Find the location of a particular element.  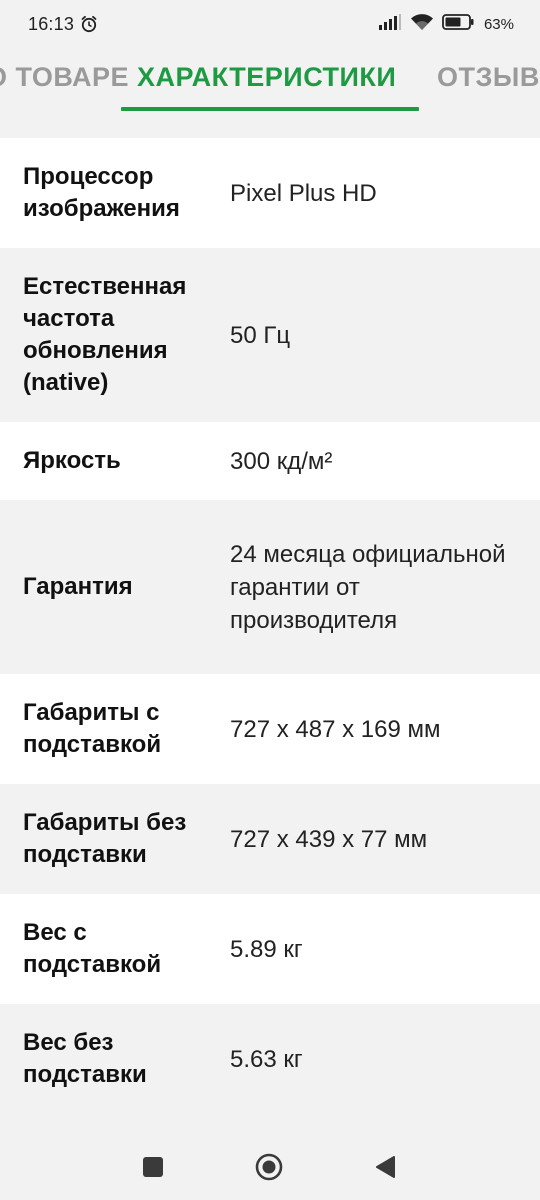

spec-label: Габариты без подставки is located at coordinates (105, 838).